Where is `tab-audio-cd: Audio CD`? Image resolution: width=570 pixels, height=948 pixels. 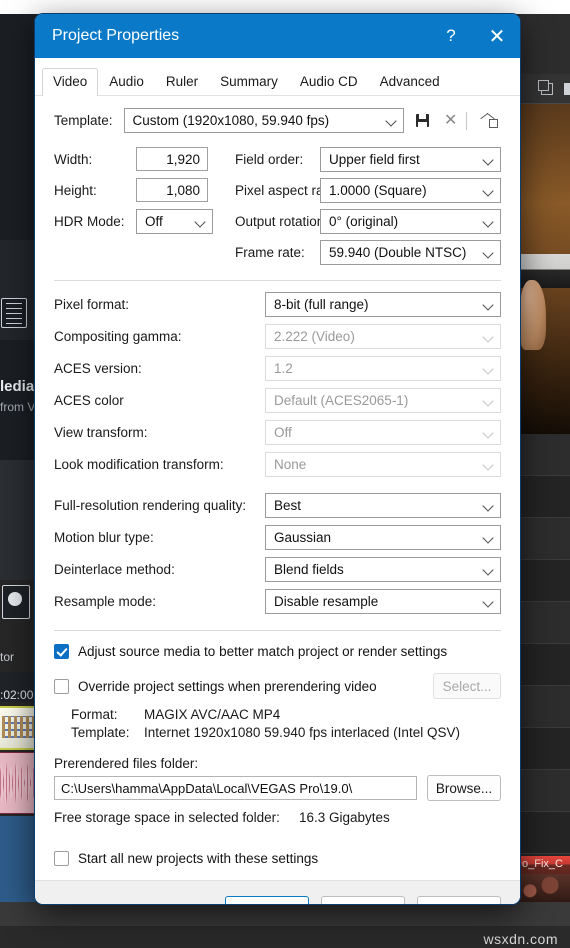 tab-audio-cd: Audio CD is located at coordinates (329, 81).